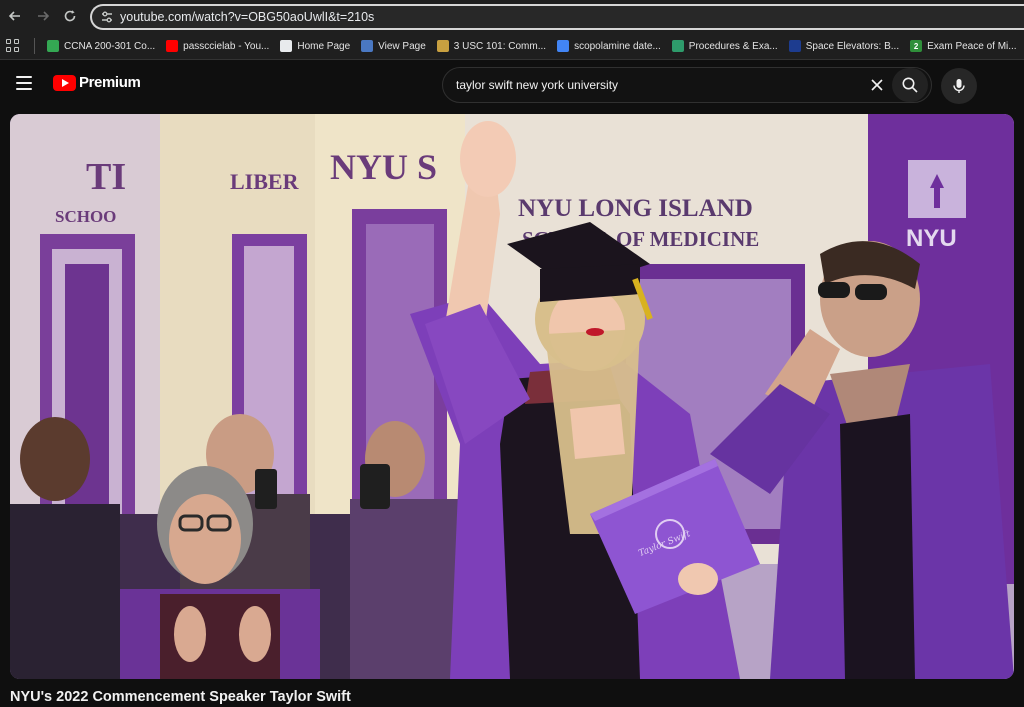  What do you see at coordinates (106, 177) in the screenshot?
I see `banner-left-text: TI` at bounding box center [106, 177].